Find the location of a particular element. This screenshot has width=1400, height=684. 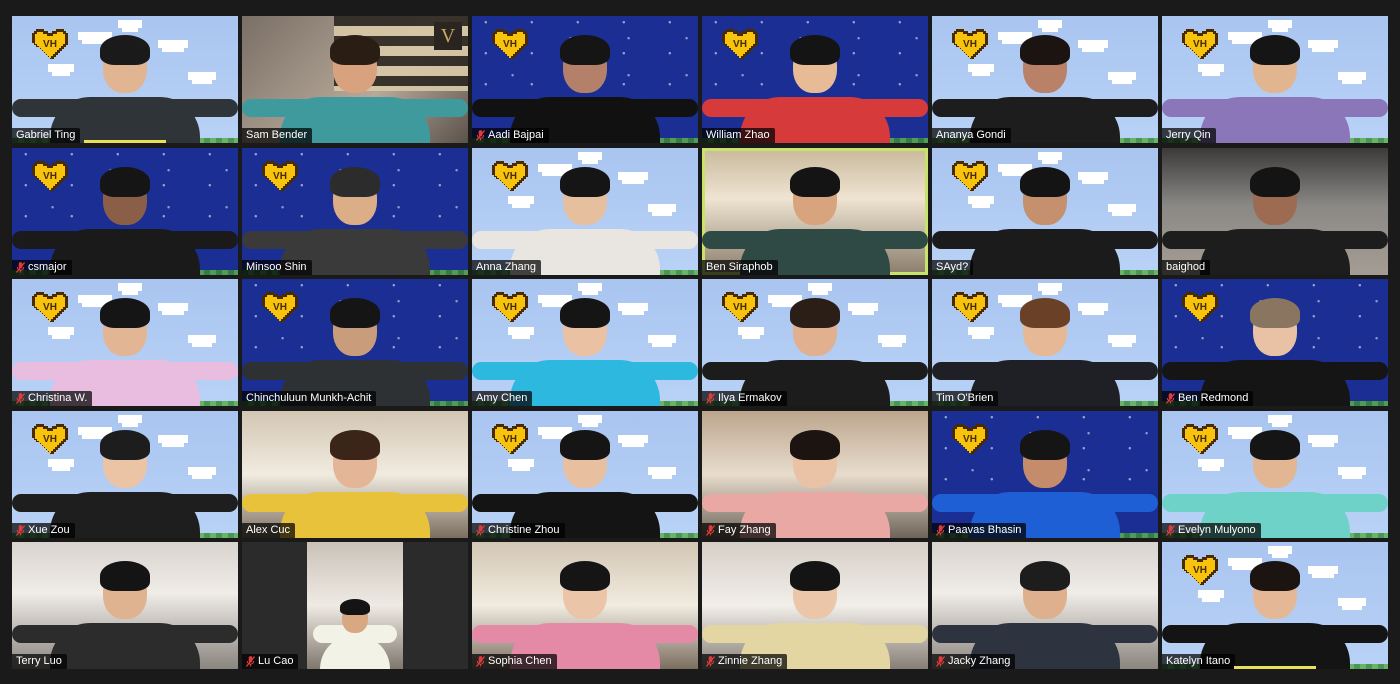

participant-tile: VH Ben Redmond is located at coordinates (1275, 342).